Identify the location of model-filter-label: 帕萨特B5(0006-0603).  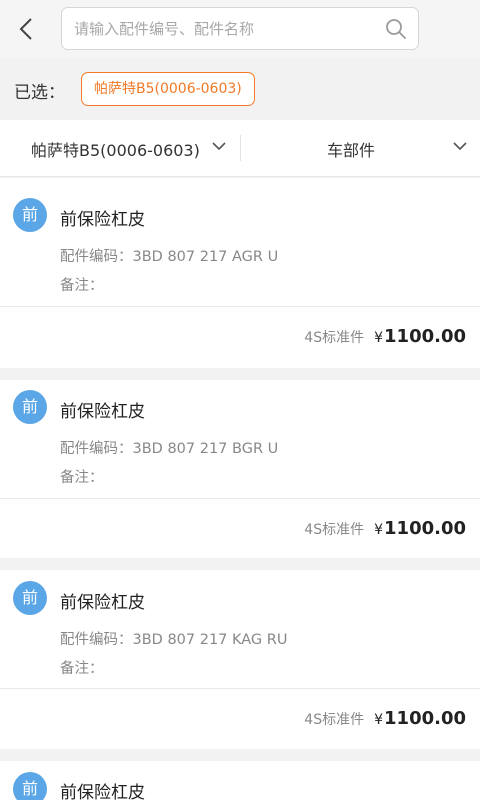
(115, 150).